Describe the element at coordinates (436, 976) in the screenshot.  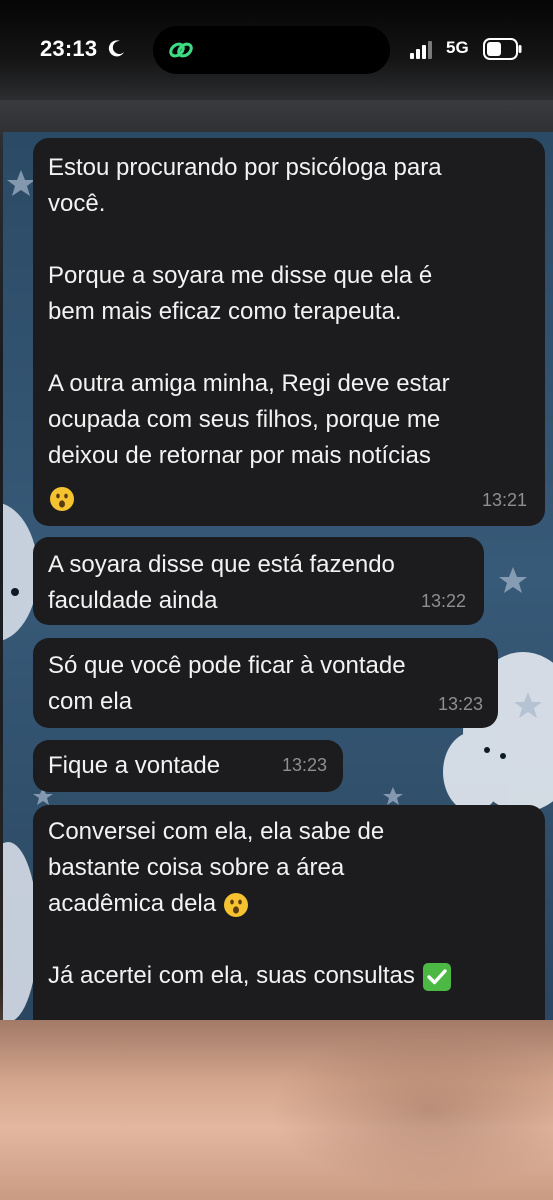
I see `check-mark-button-icon` at that location.